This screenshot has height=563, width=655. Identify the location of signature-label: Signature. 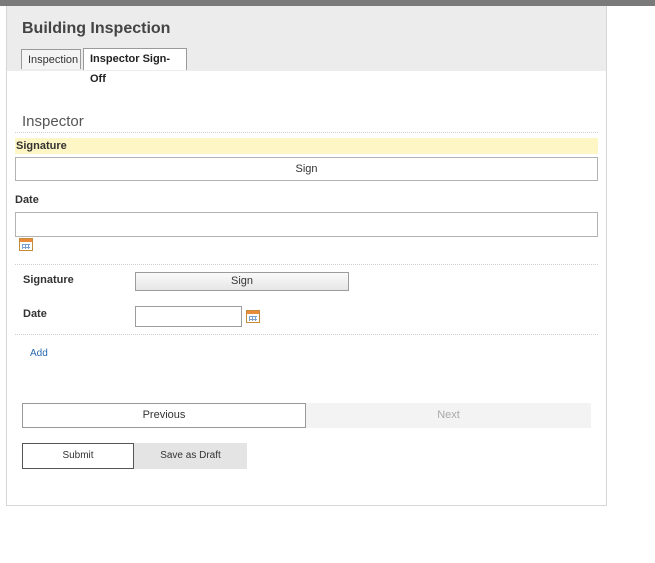
(306, 146).